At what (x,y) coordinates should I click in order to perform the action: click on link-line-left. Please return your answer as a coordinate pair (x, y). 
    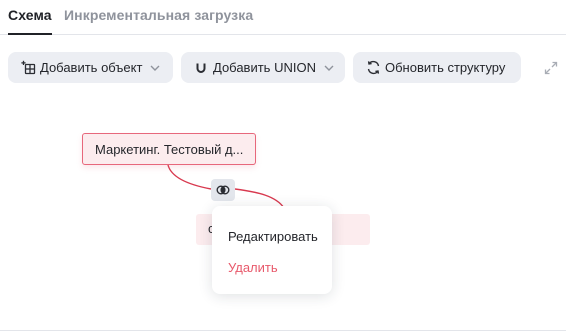
    Looking at the image, I should click on (189, 177).